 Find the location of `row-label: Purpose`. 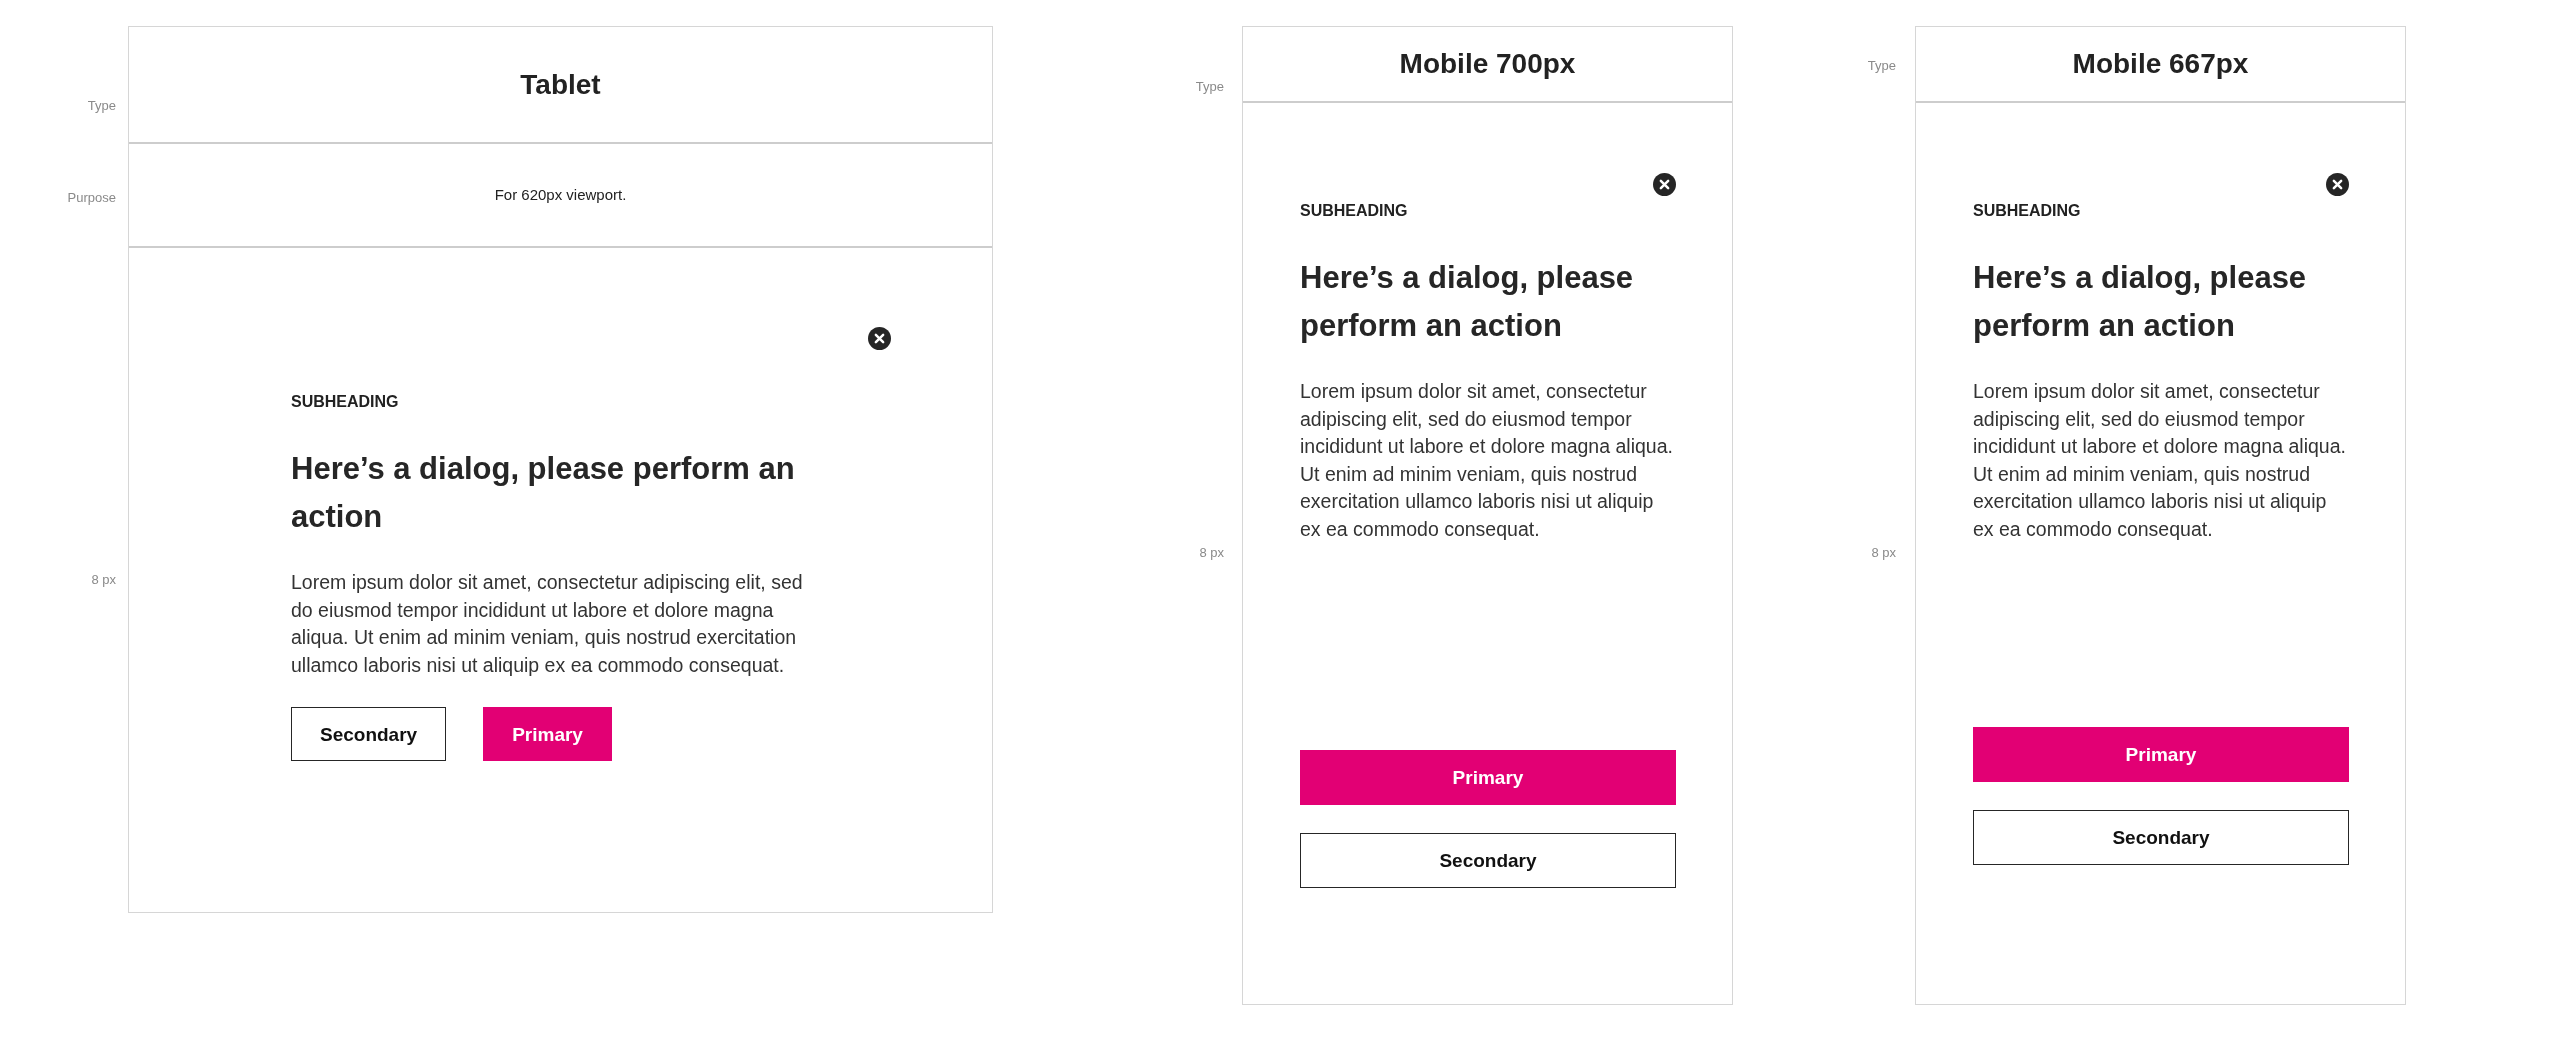

row-label: Purpose is located at coordinates (91, 198).